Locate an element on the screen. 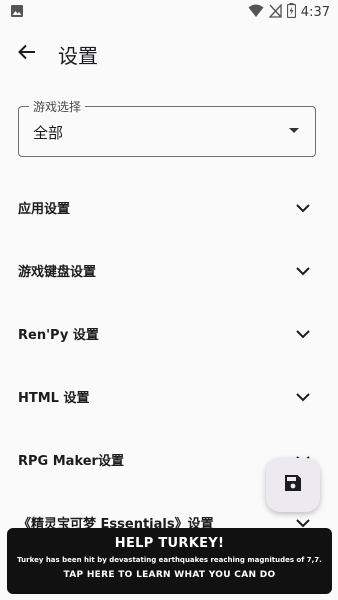 This screenshot has width=338, height=600. dropdown-arrow-icon is located at coordinates (294, 130).